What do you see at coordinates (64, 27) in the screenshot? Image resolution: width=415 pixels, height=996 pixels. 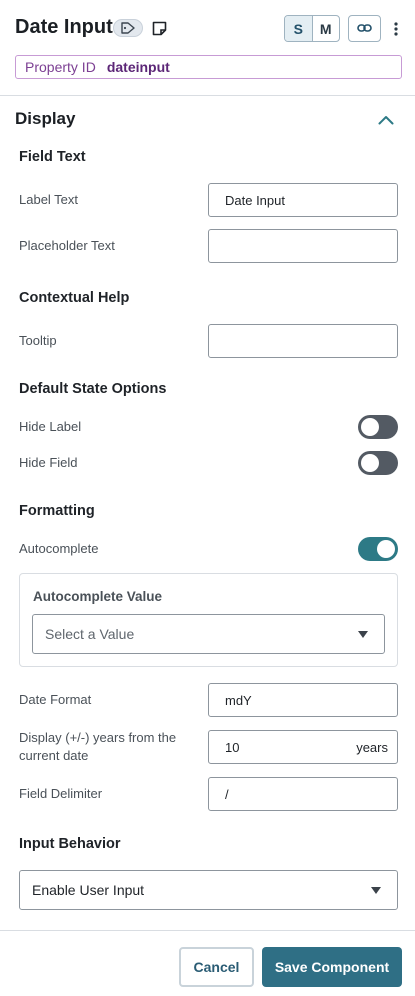 I see `component-title: Date Input` at bounding box center [64, 27].